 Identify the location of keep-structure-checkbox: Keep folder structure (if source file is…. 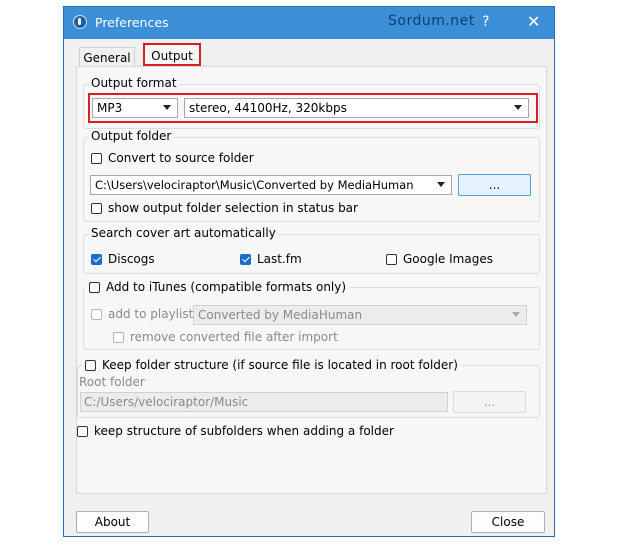
(271, 365).